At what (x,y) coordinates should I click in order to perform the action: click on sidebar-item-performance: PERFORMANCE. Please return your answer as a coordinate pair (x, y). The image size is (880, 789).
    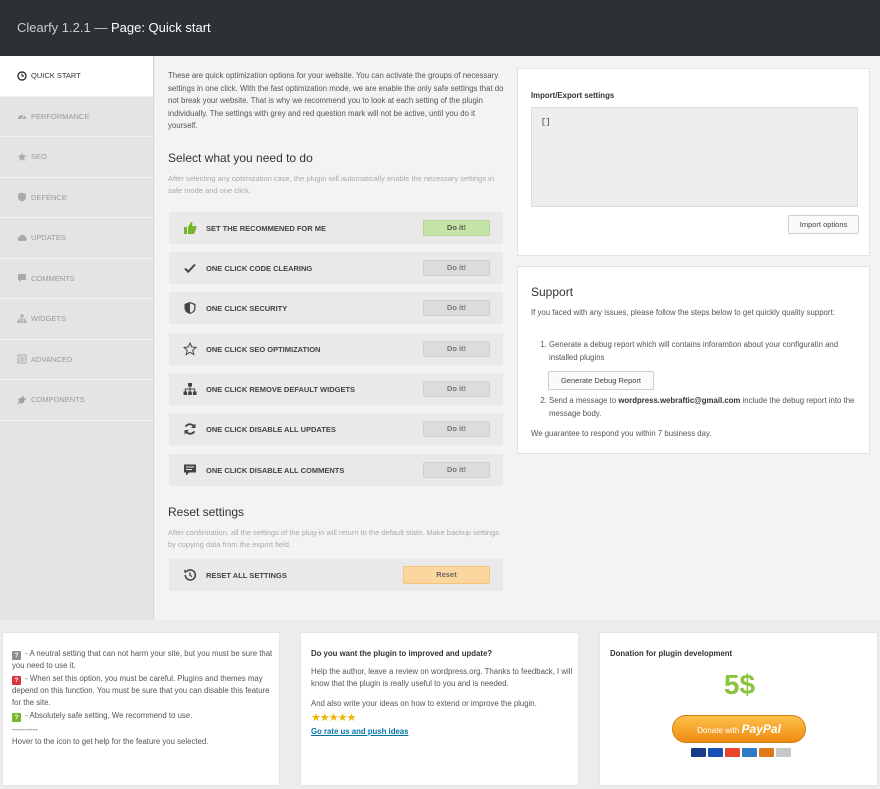
    Looking at the image, I should click on (76, 117).